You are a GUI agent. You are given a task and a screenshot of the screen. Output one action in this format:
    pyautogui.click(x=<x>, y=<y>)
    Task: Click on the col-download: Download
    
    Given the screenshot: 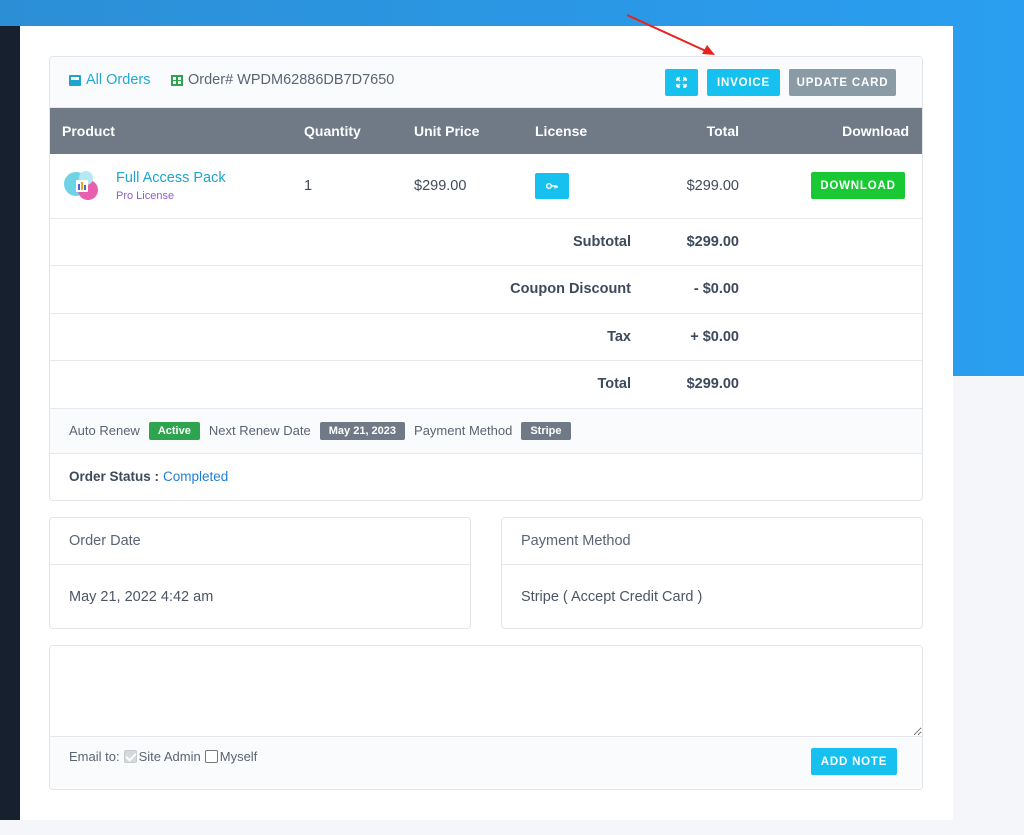 What is the action you would take?
    pyautogui.click(x=875, y=131)
    